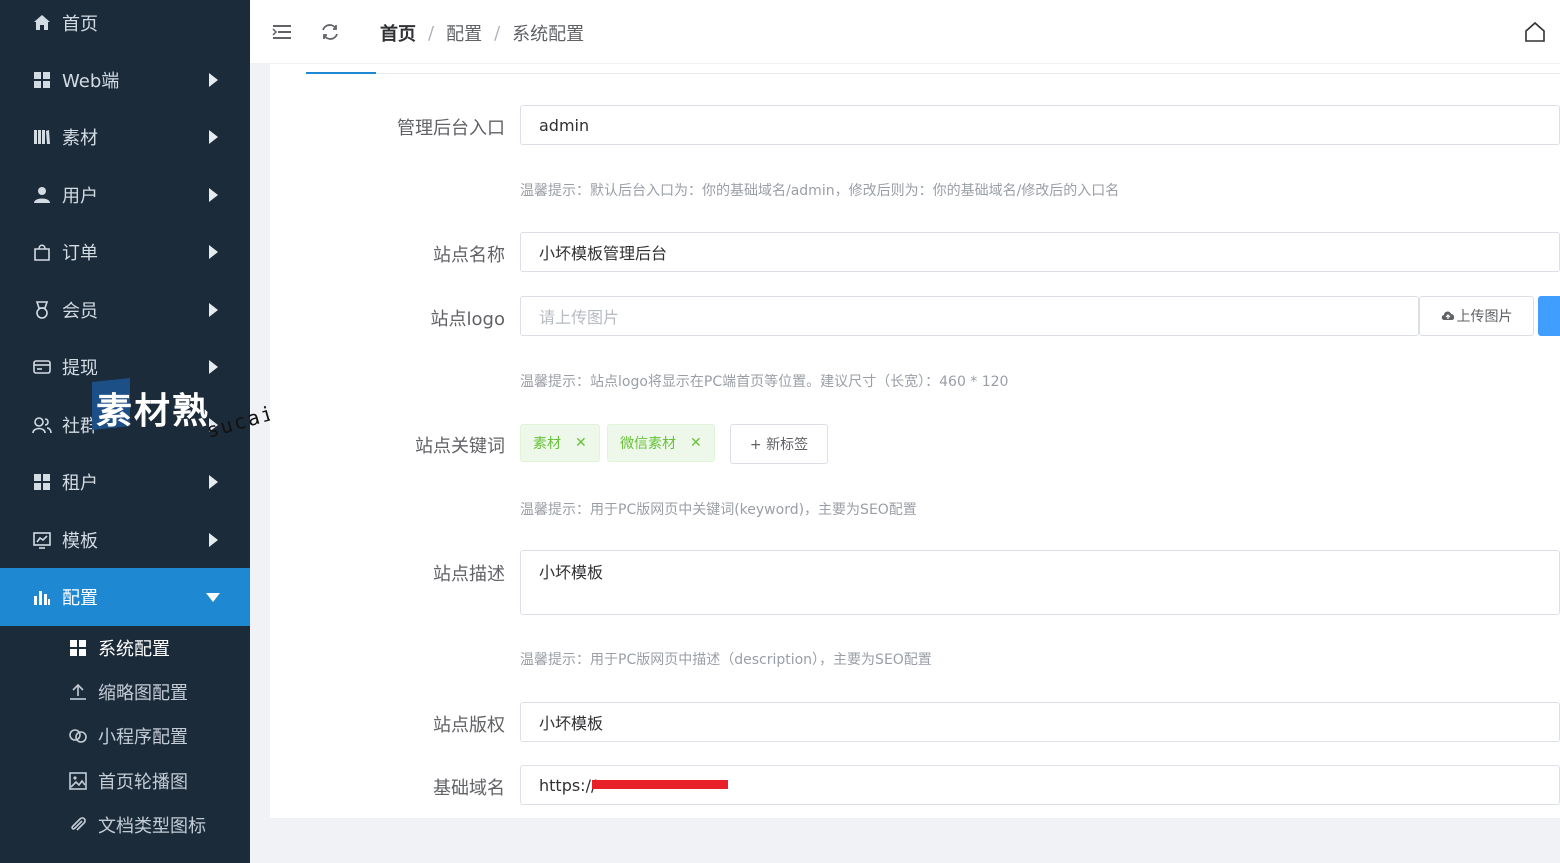 The height and width of the screenshot is (863, 1560). Describe the element at coordinates (398, 33) in the screenshot. I see `breadcrumb-home: 首页` at that location.